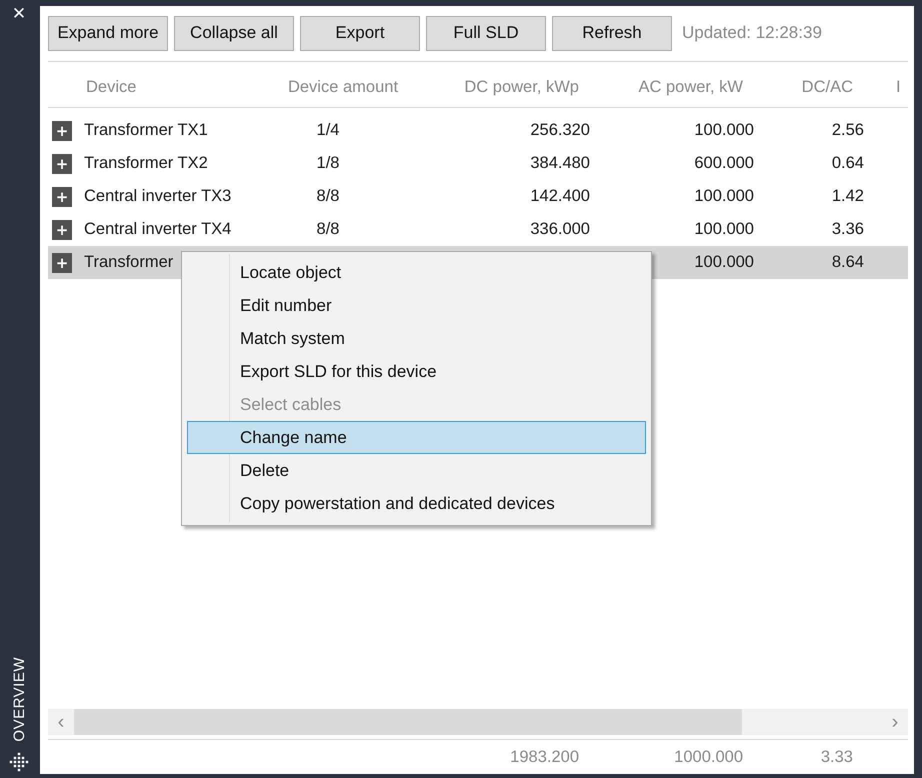 The height and width of the screenshot is (778, 922). Describe the element at coordinates (328, 130) in the screenshot. I see `table-cell-text: 1/4` at that location.